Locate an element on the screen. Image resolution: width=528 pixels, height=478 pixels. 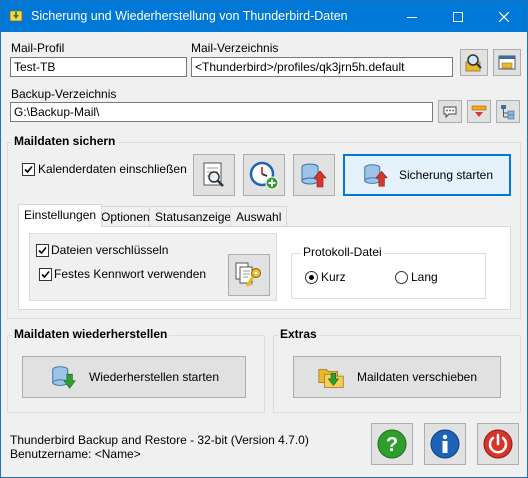
help-icon: ? is located at coordinates (392, 444).